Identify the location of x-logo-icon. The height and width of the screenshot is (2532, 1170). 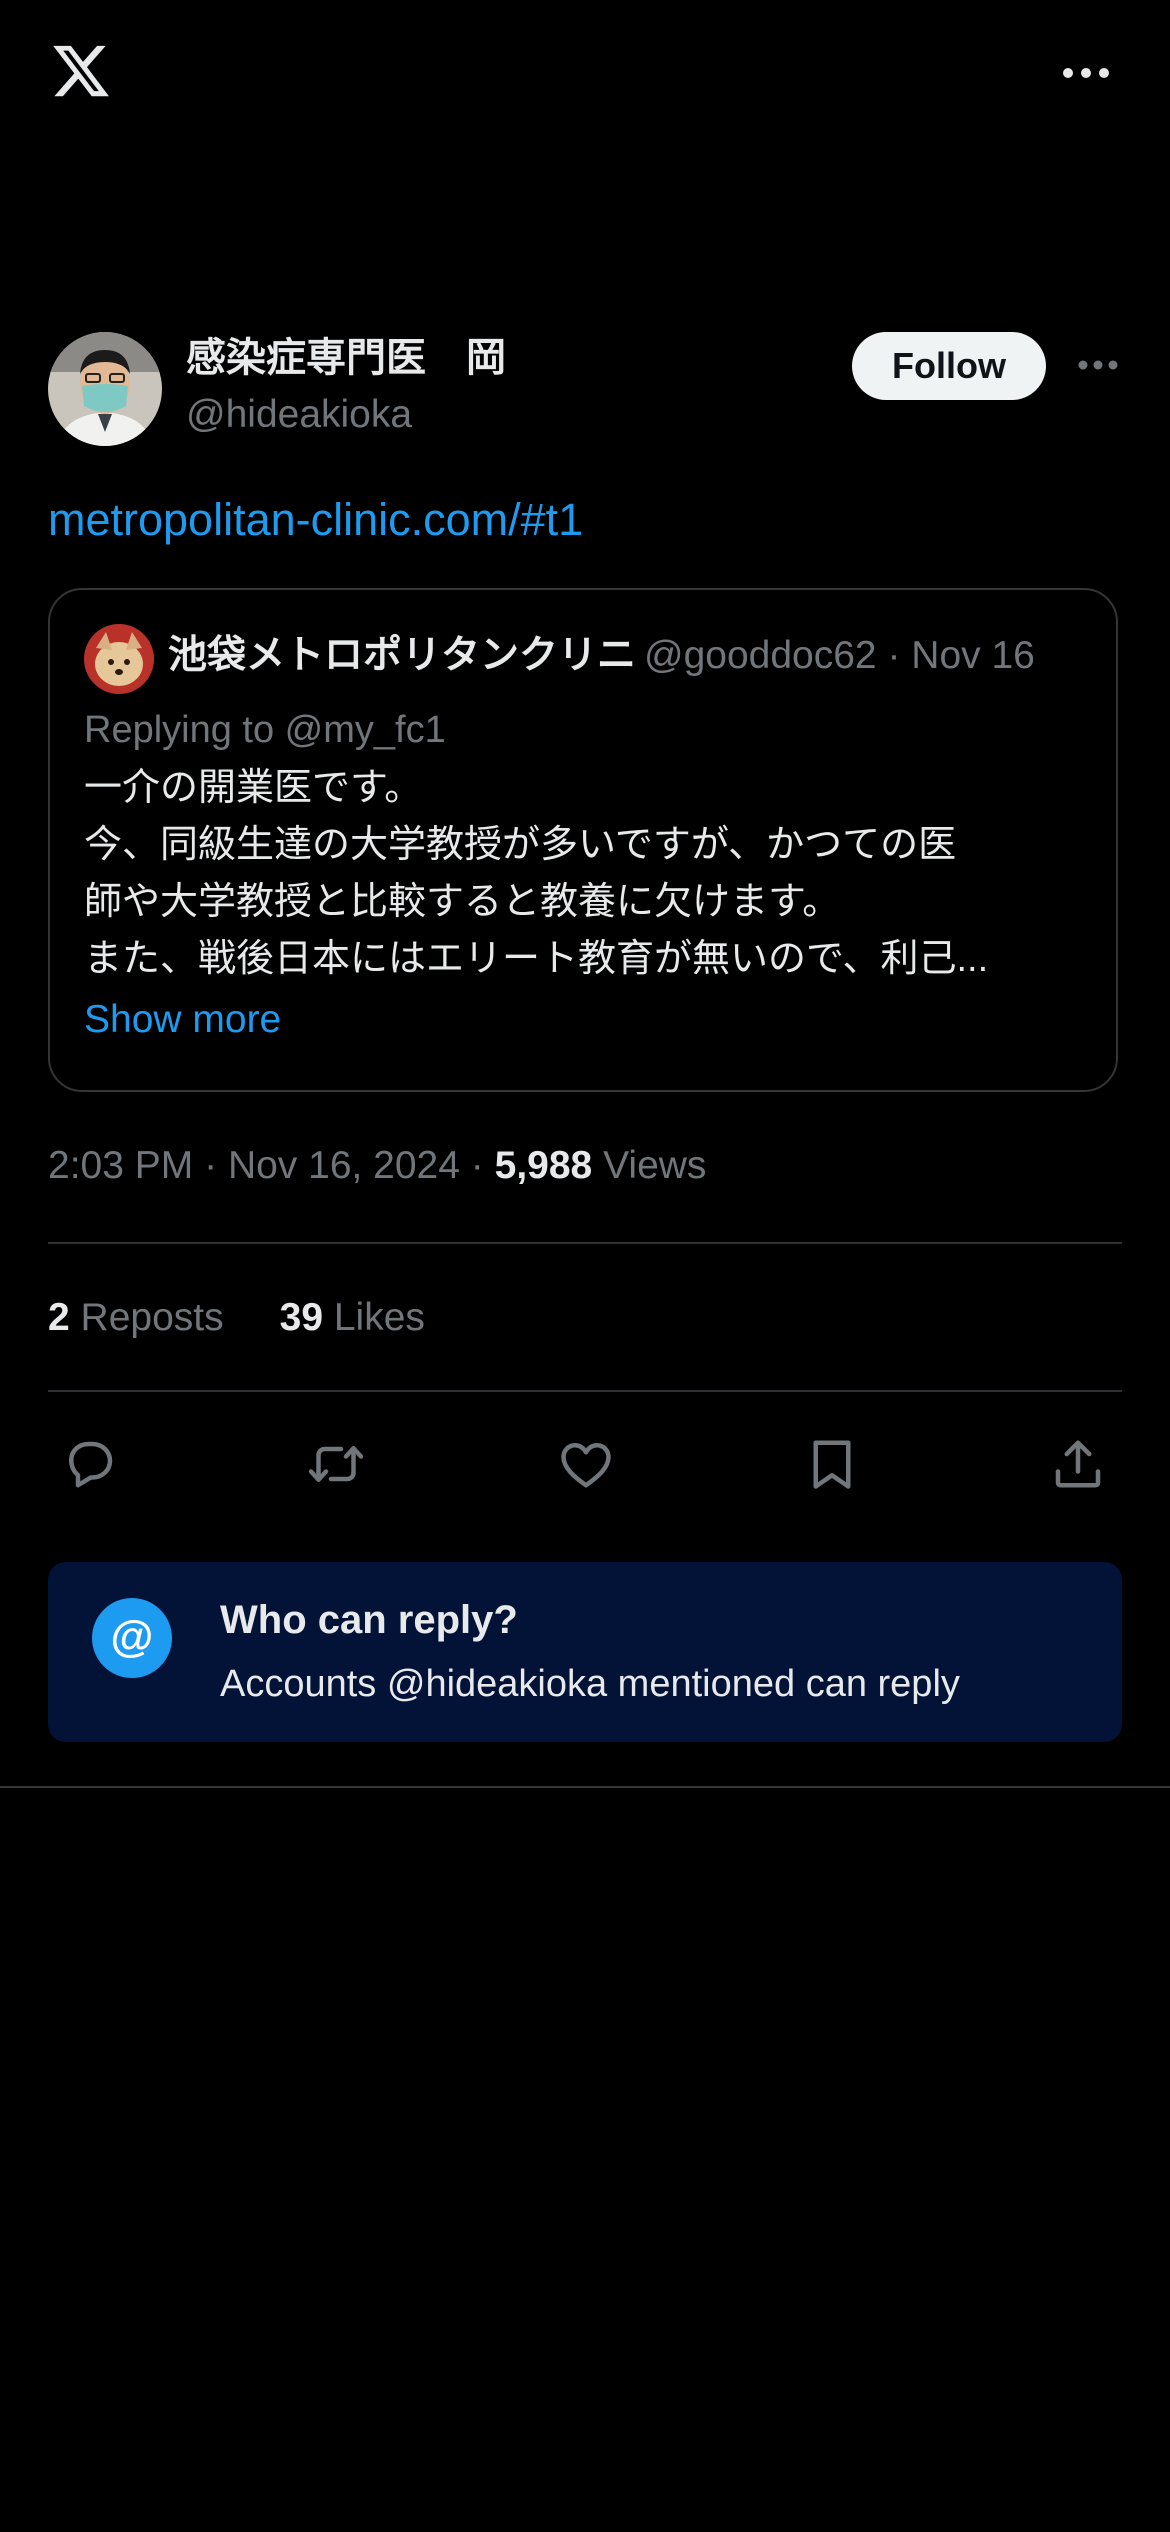
(81, 71).